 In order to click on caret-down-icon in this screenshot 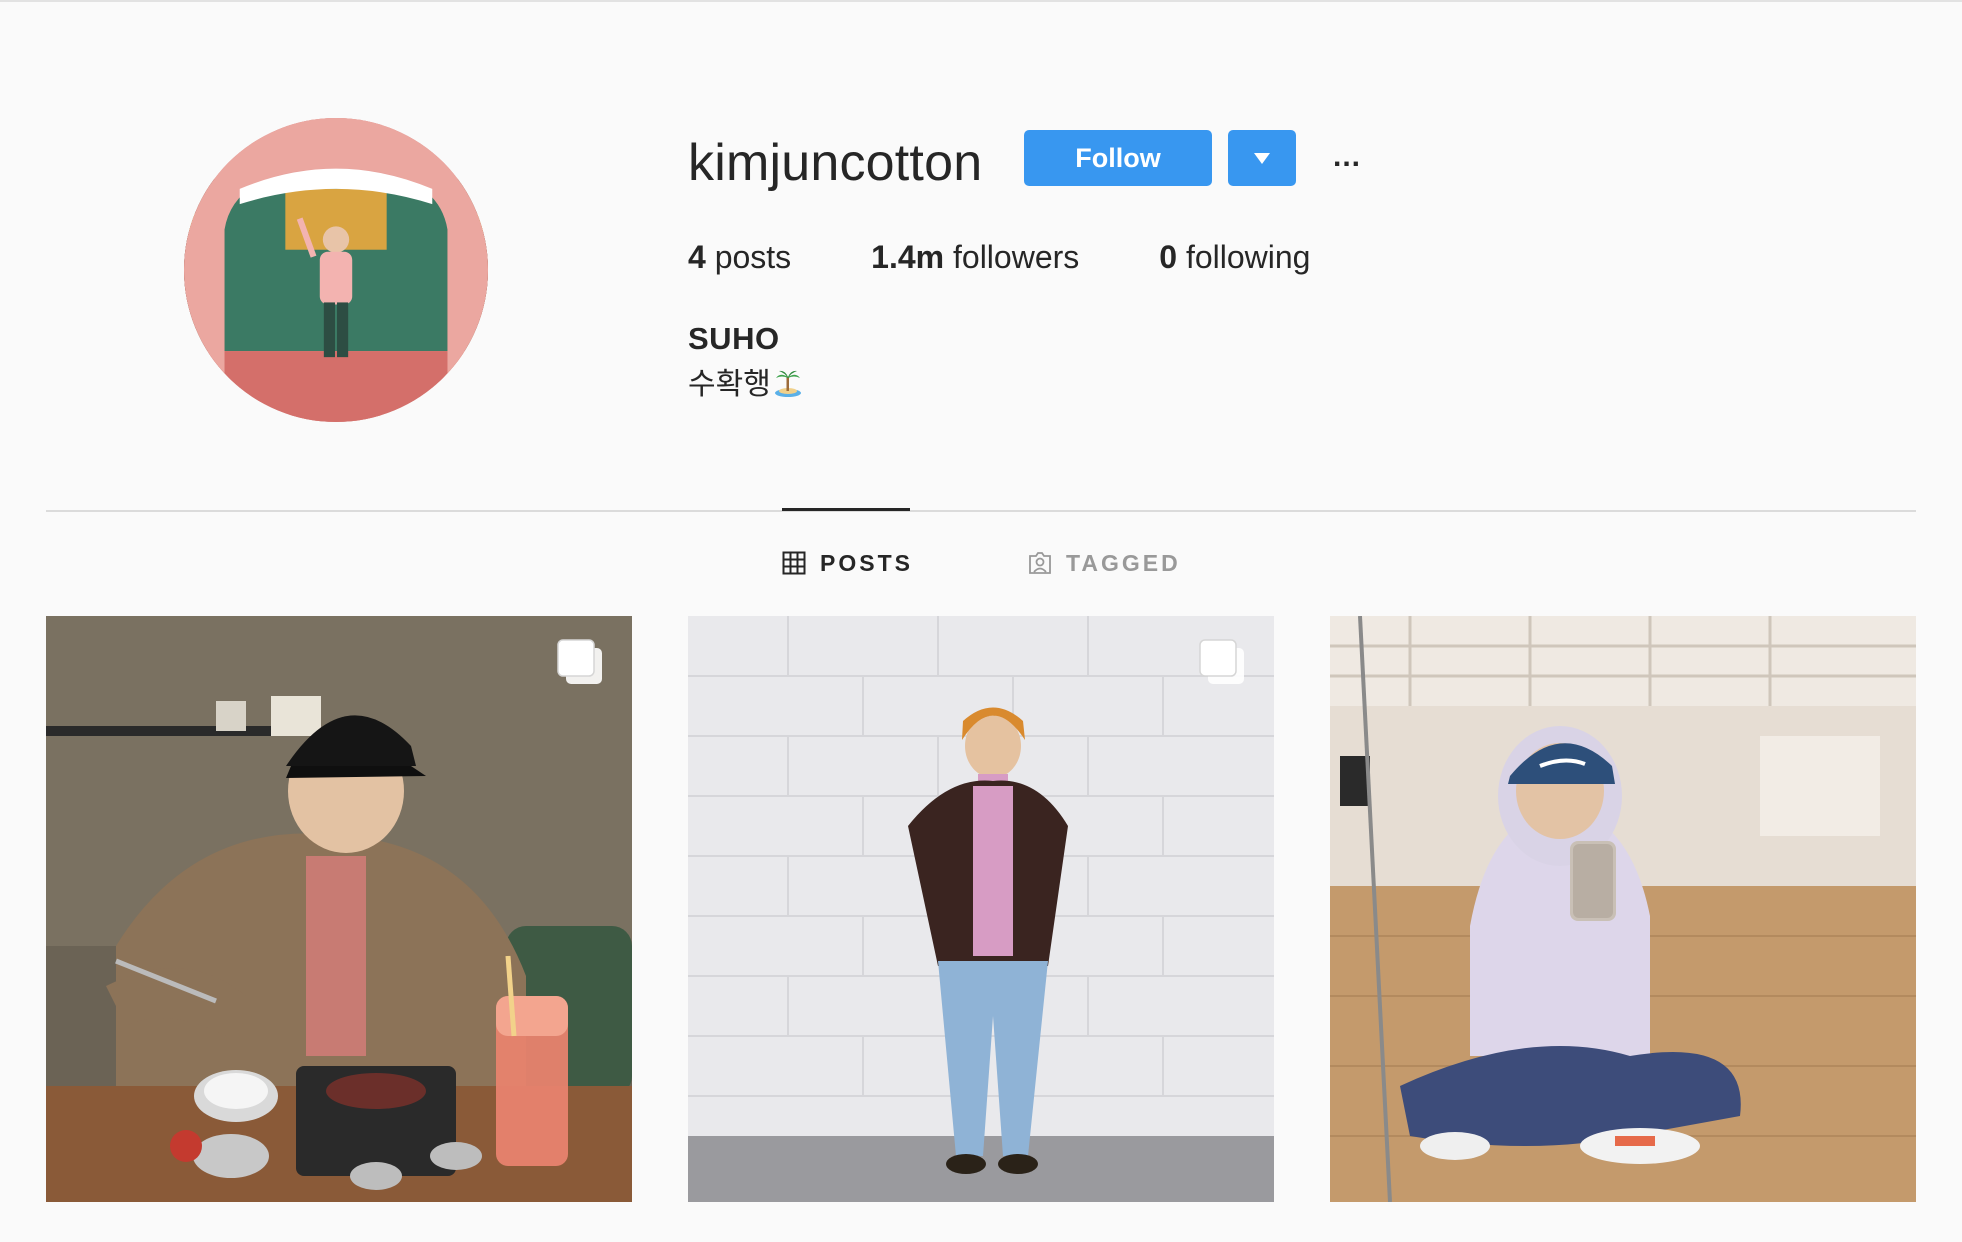, I will do `click(1262, 158)`.